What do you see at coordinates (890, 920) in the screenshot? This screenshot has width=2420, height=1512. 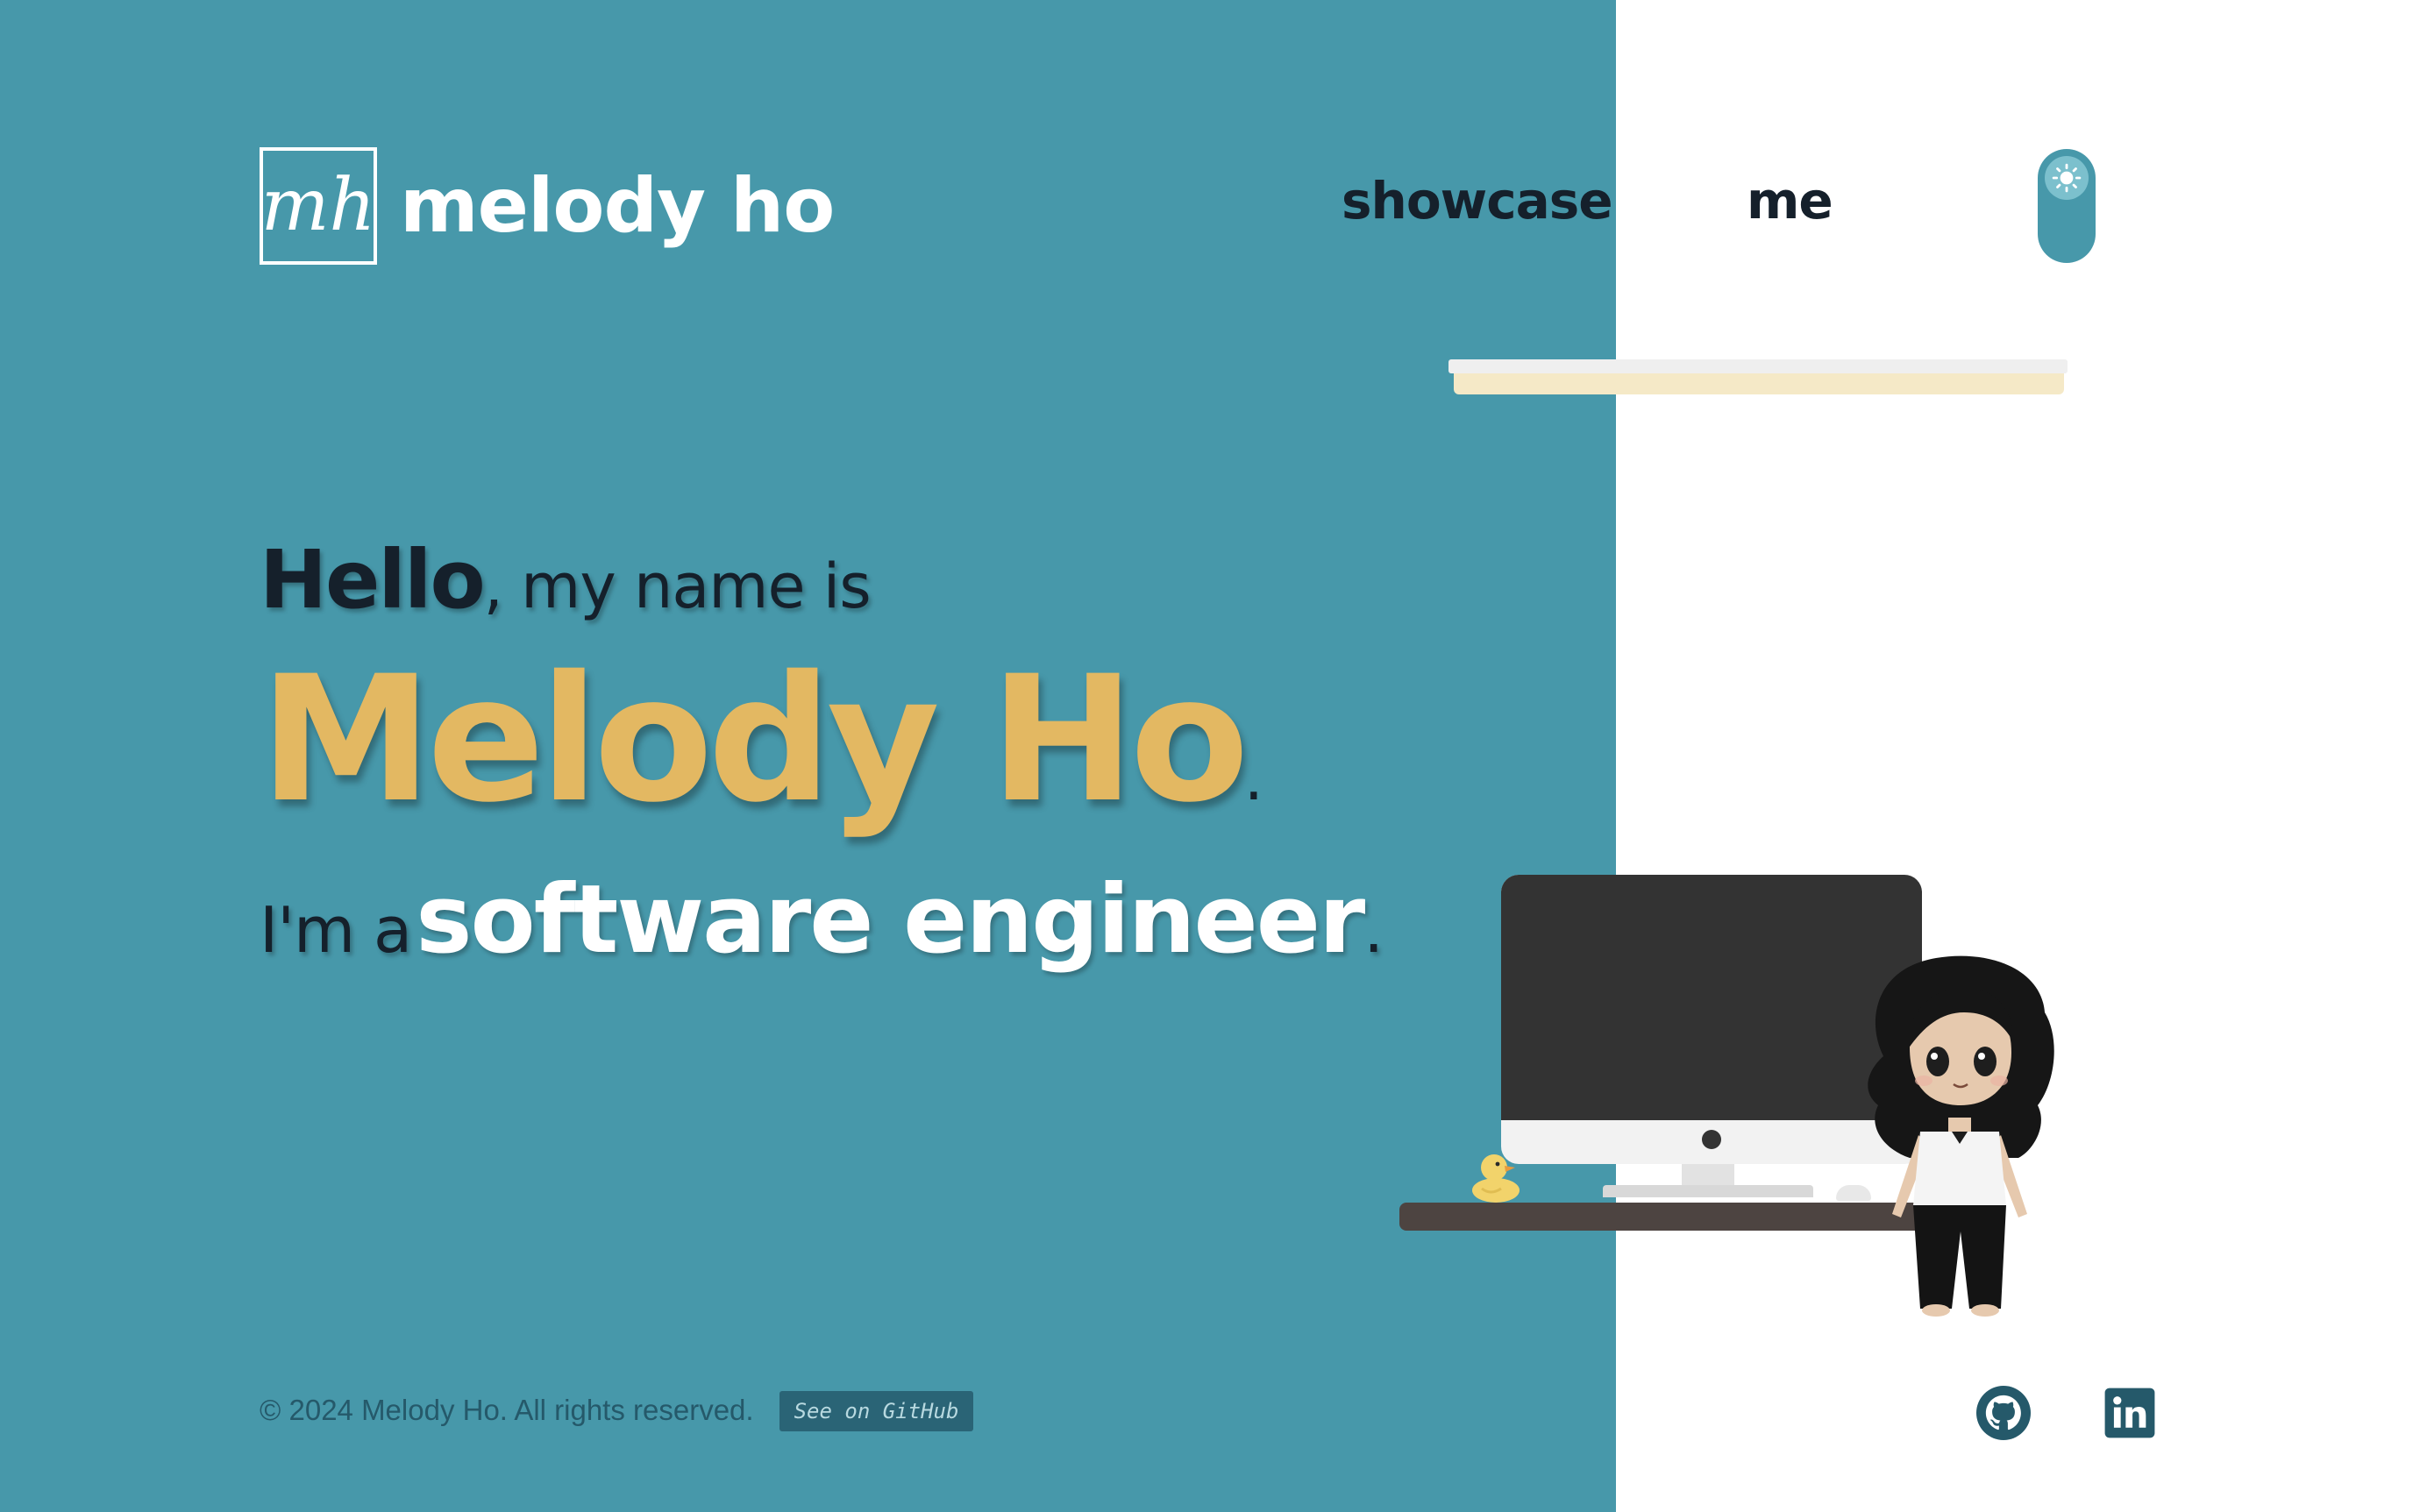 I see `role-title: software engineer` at bounding box center [890, 920].